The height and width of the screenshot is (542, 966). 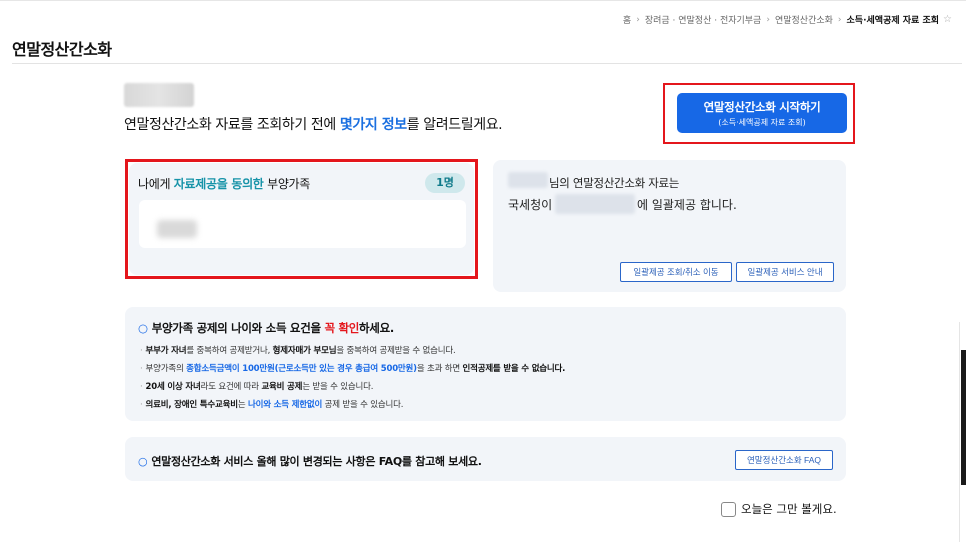 What do you see at coordinates (785, 272) in the screenshot?
I see `bulk-service-guide-button: 일괄제공 서비스 안내` at bounding box center [785, 272].